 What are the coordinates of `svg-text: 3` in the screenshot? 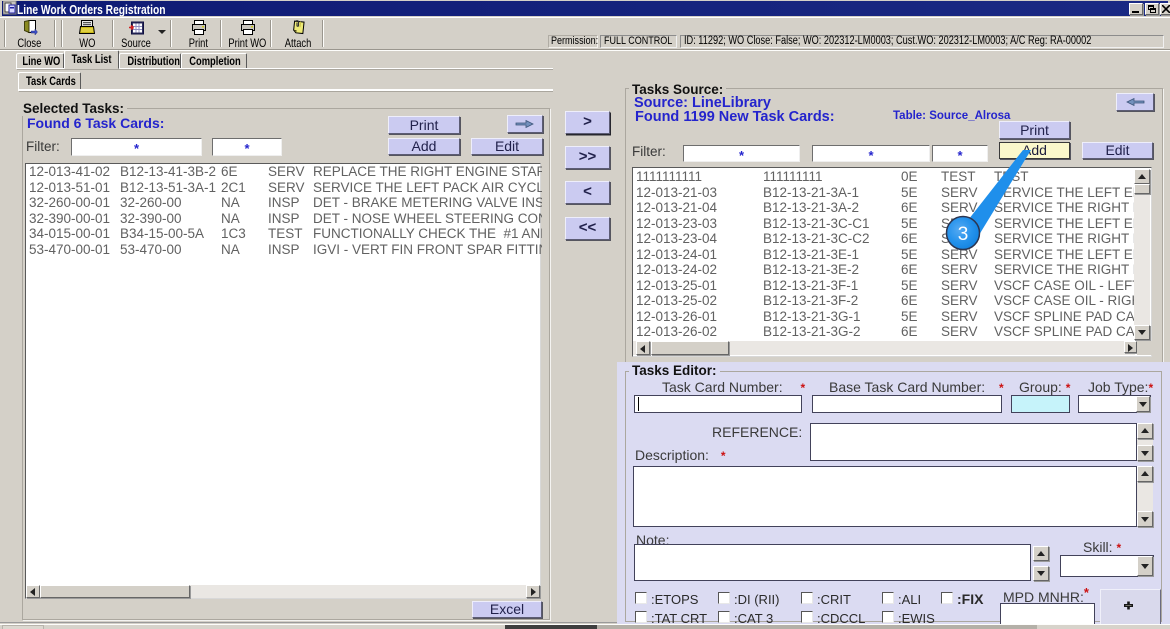 It's located at (963, 234).